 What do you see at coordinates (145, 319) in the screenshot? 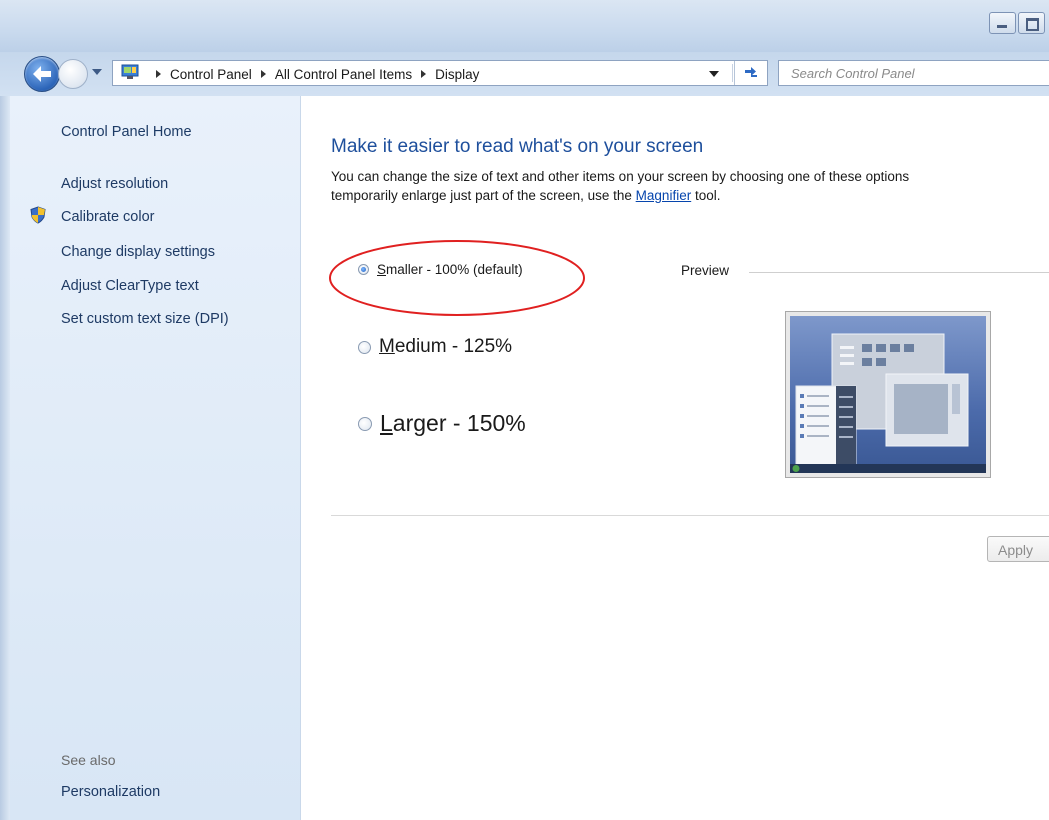
I see `sidebar-item-set-custom-text-size: Set custom text size (DPI)` at bounding box center [145, 319].